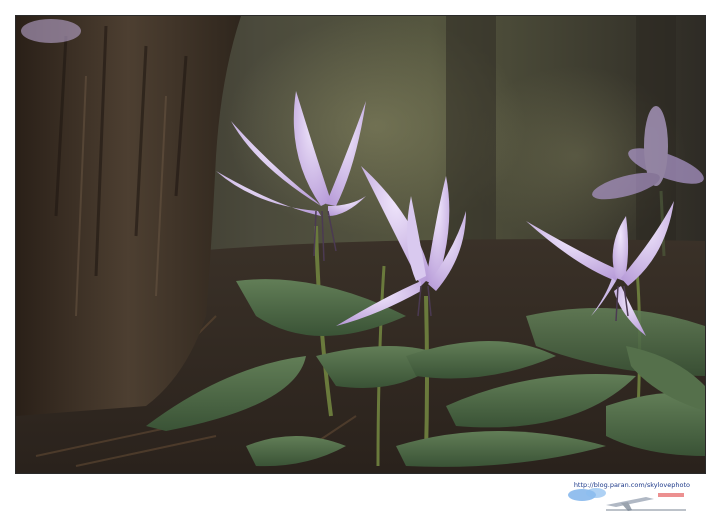 The height and width of the screenshot is (517, 720). What do you see at coordinates (360, 494) in the screenshot?
I see `footer: http://blog.paran.com/skylovephoto` at bounding box center [360, 494].